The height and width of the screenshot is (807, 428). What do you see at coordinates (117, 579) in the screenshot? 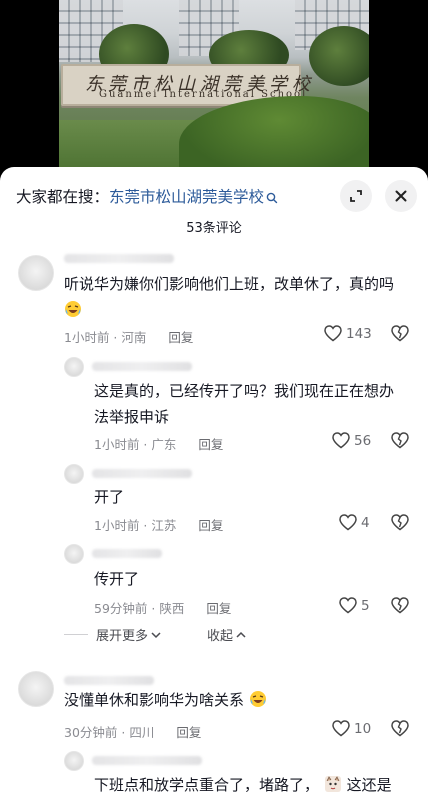
I see `comment-text: 传开了` at bounding box center [117, 579].